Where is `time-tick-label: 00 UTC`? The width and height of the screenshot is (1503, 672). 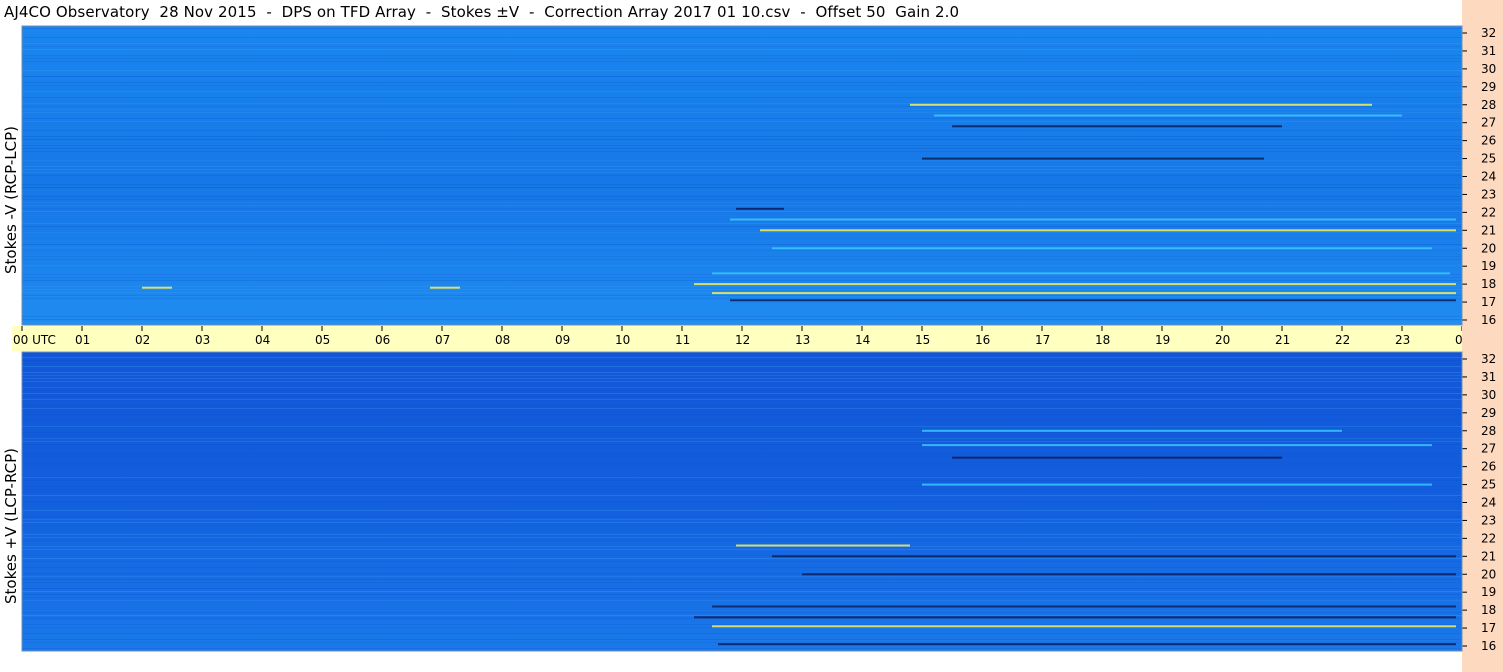 time-tick-label: 00 UTC is located at coordinates (34, 340).